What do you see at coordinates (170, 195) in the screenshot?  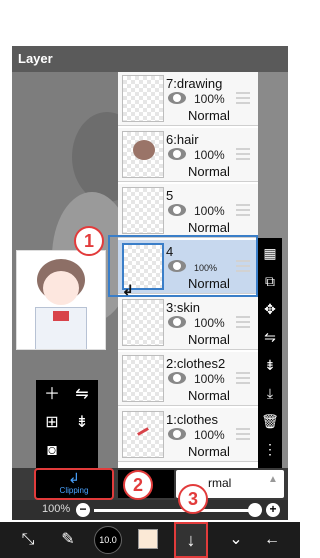 I see `layer-name: 5` at bounding box center [170, 195].